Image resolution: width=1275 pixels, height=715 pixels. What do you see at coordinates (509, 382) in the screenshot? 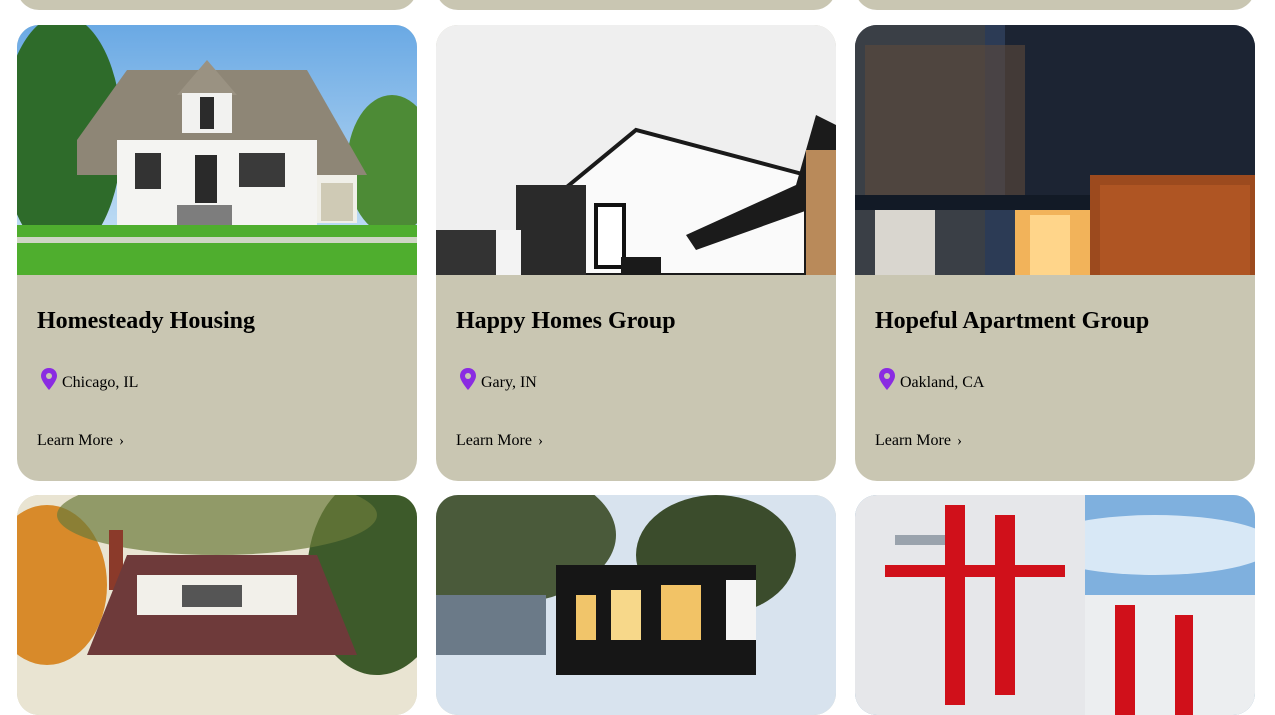
I see `location-text: Gary, IN` at bounding box center [509, 382].